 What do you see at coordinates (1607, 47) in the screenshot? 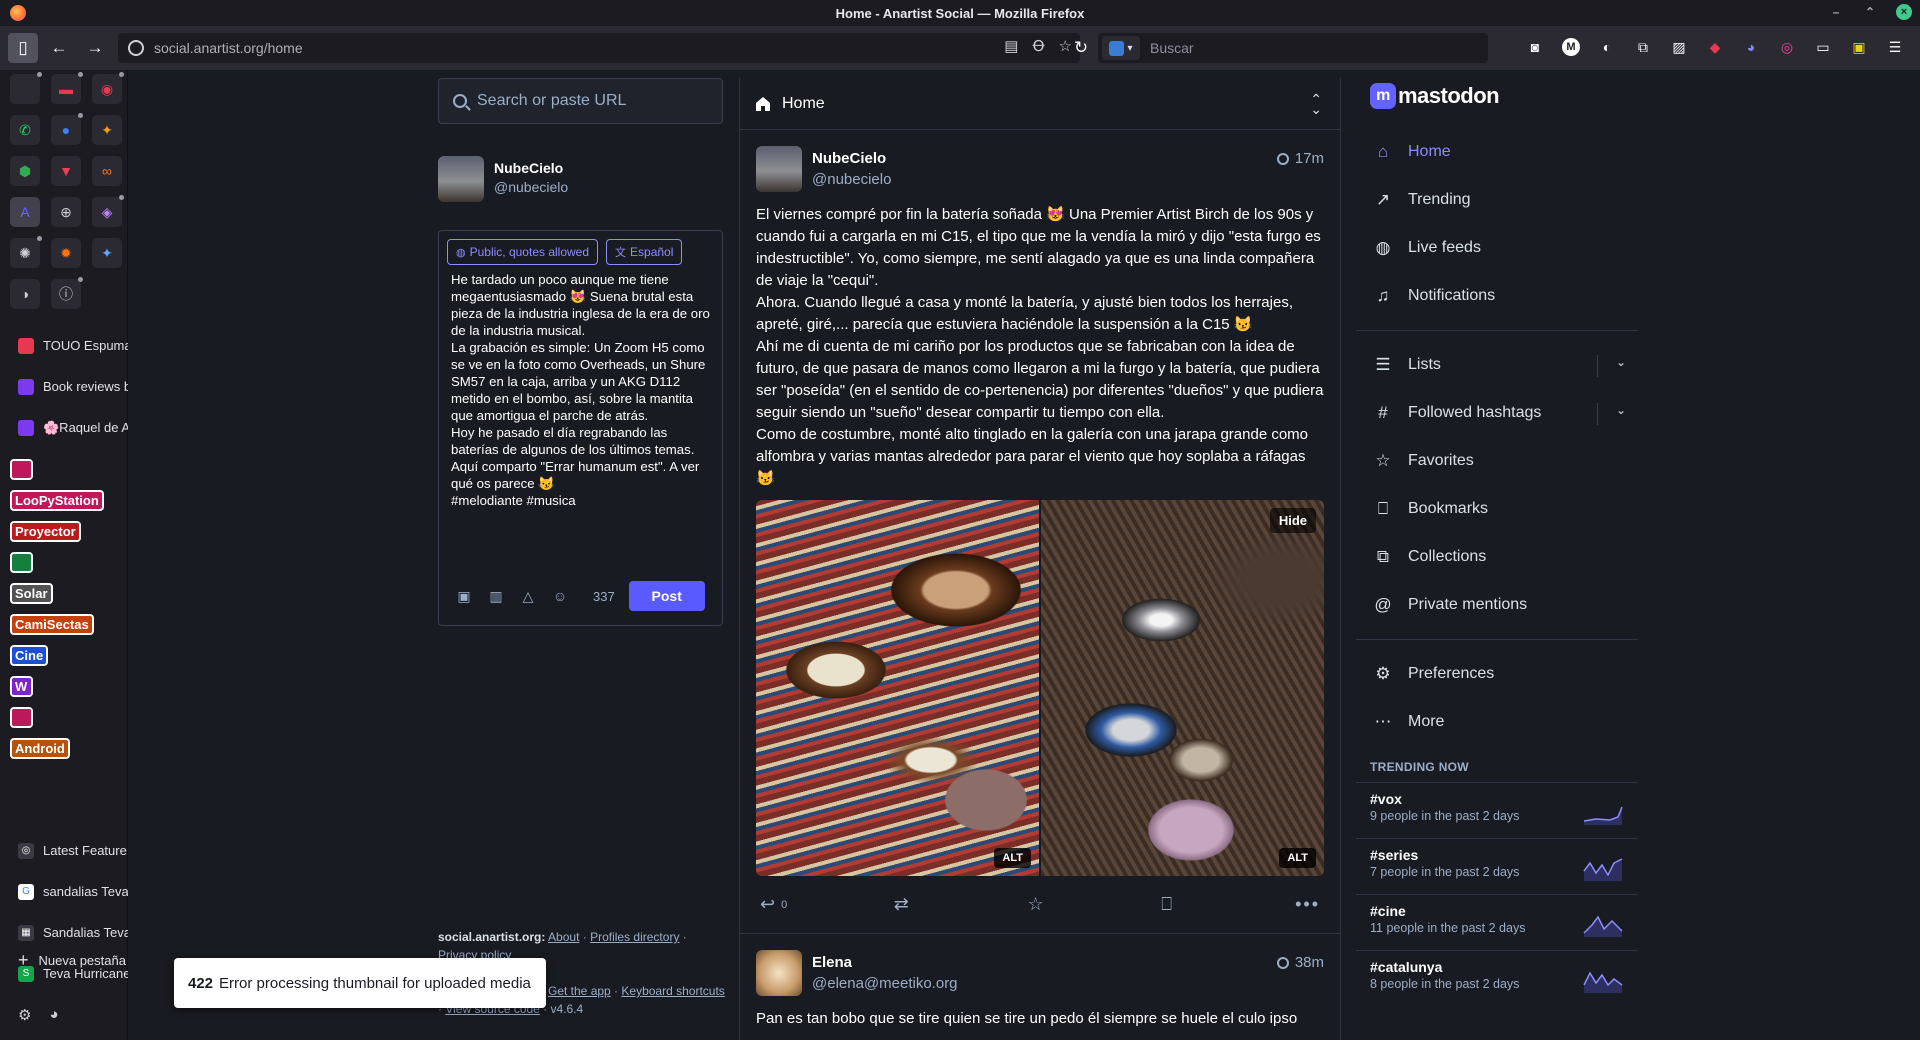
I see `extension-icon: ◐` at bounding box center [1607, 47].